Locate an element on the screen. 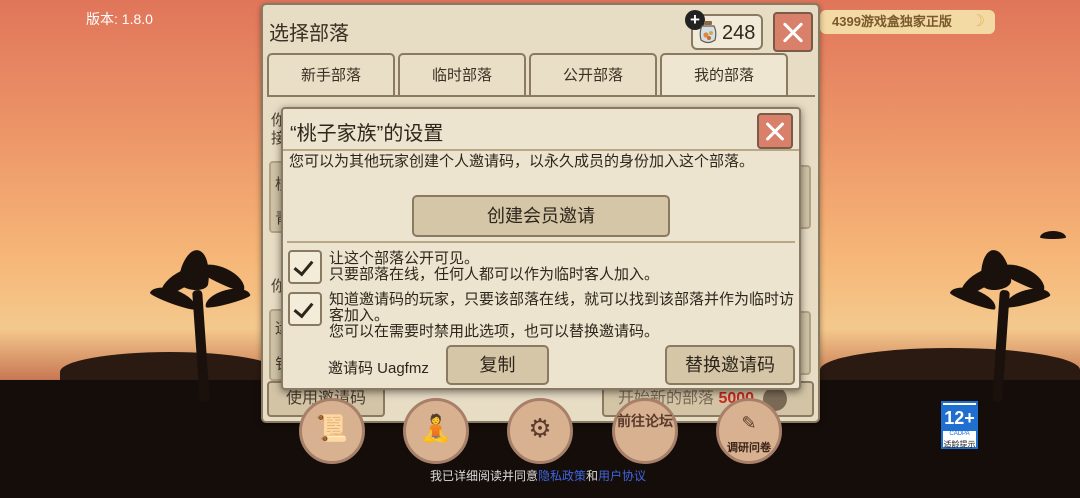 The image size is (1080, 498). public-visible-checkbox is located at coordinates (305, 267).